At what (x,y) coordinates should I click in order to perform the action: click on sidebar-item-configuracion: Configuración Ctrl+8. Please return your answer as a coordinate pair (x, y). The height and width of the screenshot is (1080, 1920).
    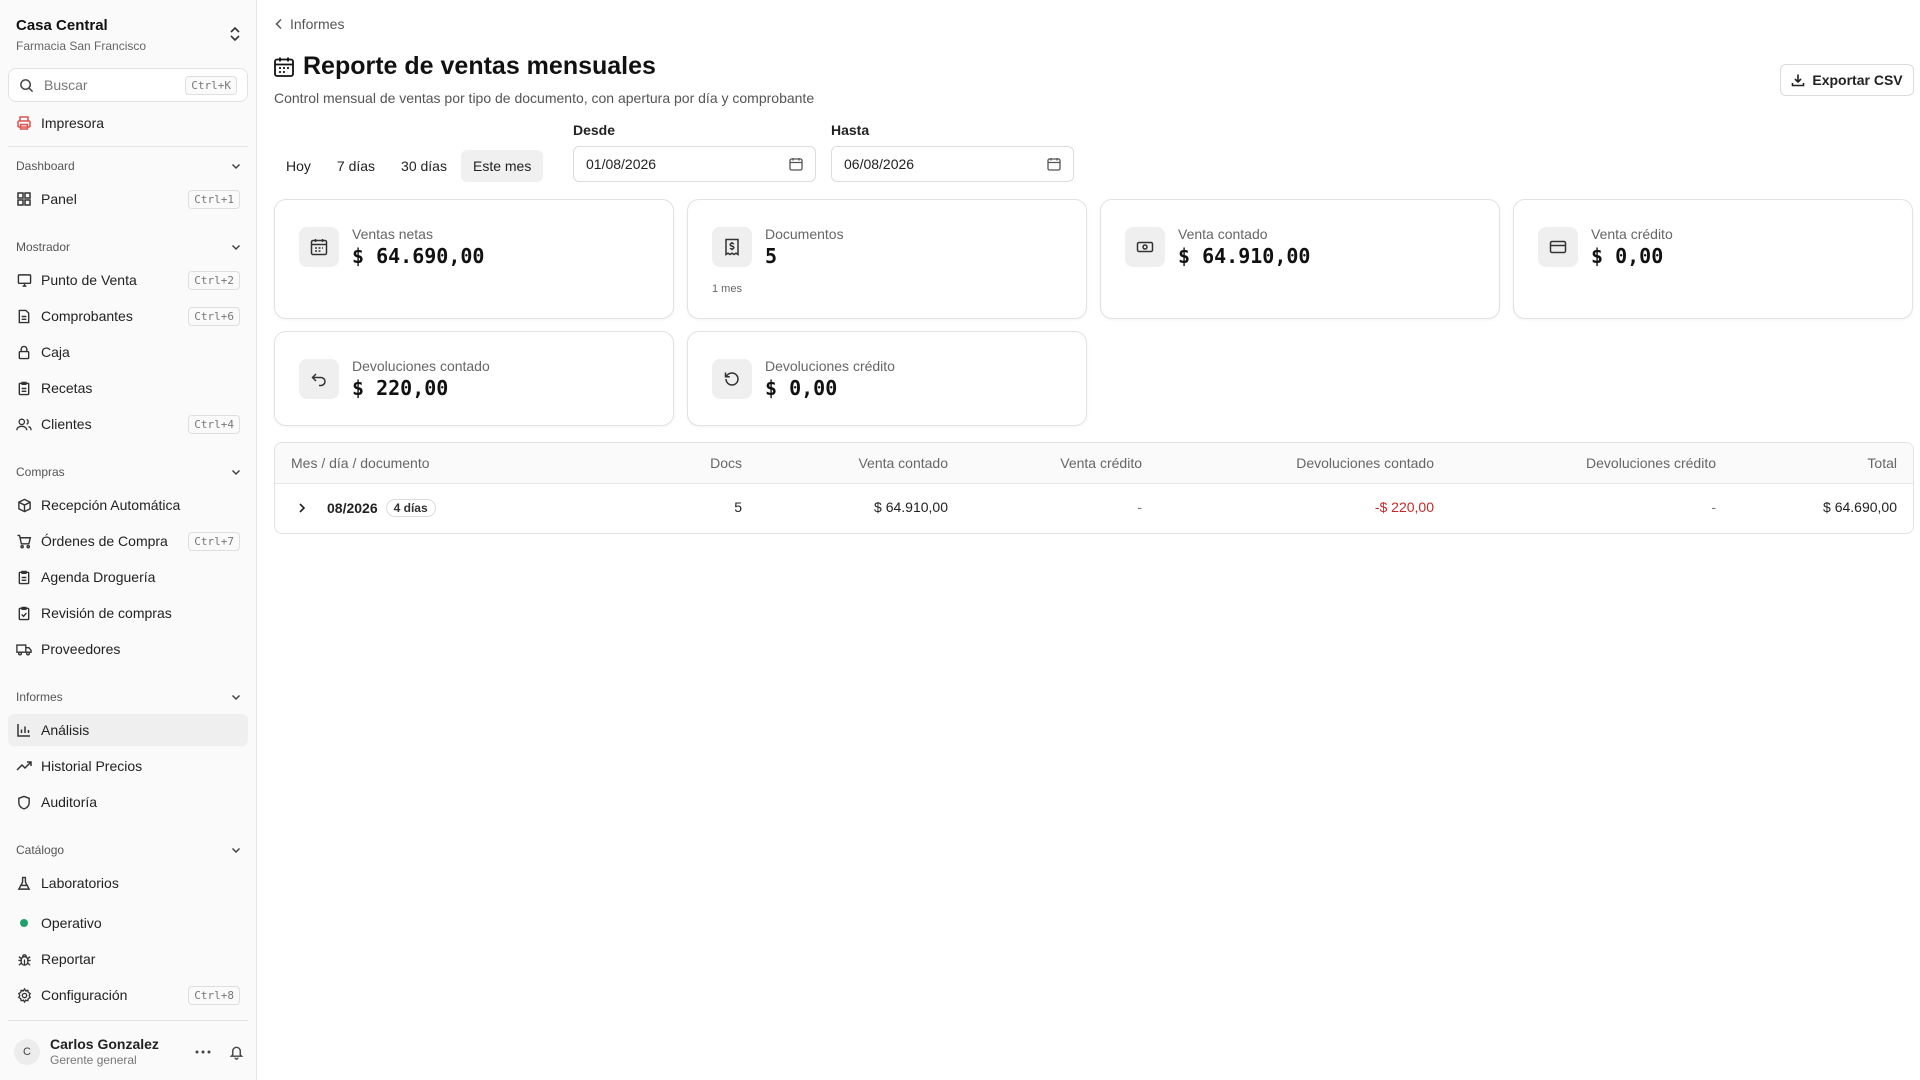
    Looking at the image, I should click on (128, 995).